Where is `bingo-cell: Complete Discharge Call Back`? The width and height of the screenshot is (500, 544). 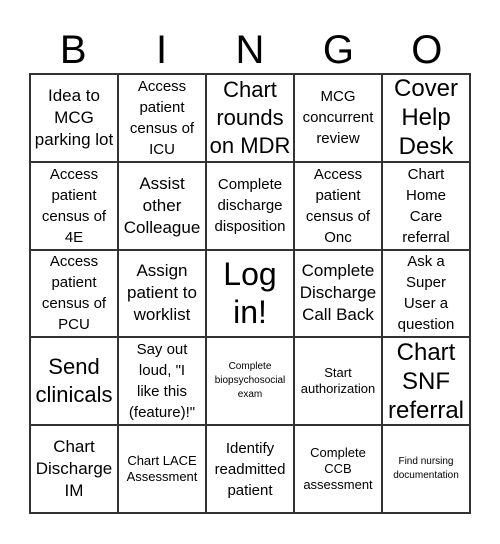
bingo-cell: Complete Discharge Call Back is located at coordinates (338, 293).